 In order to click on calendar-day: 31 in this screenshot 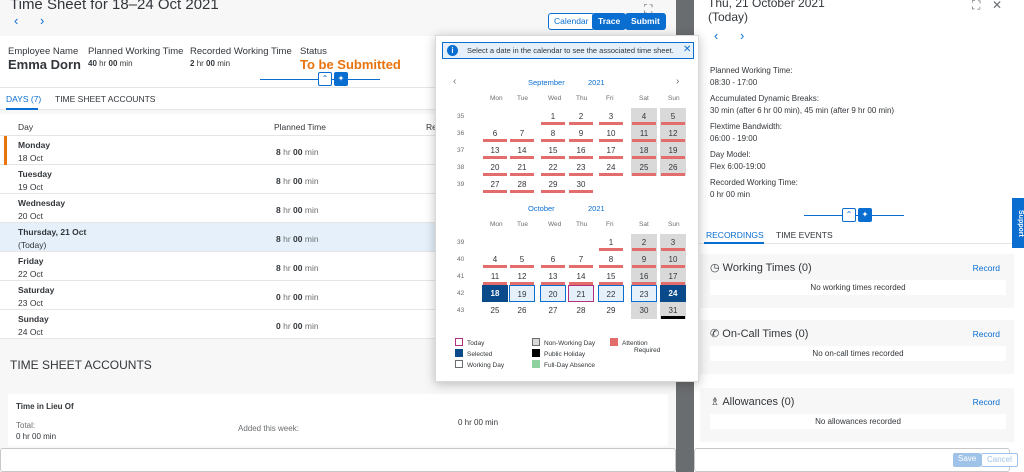, I will do `click(673, 310)`.